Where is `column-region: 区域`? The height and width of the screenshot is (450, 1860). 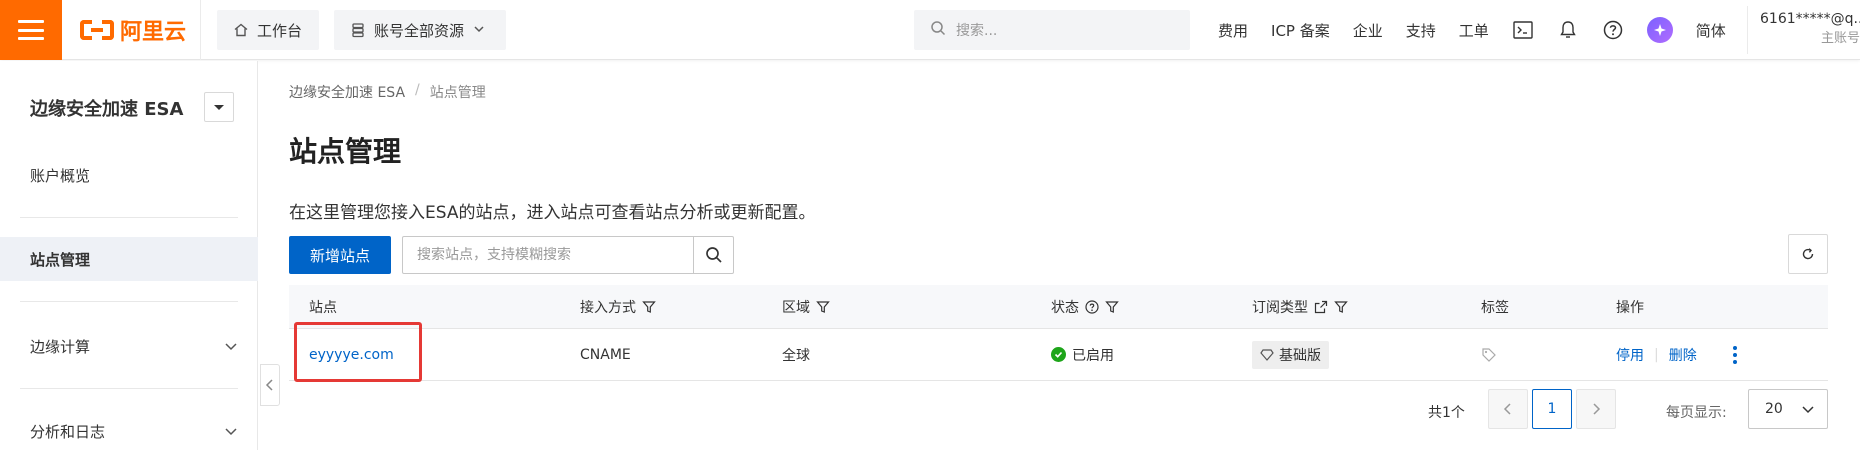 column-region: 区域 is located at coordinates (806, 306).